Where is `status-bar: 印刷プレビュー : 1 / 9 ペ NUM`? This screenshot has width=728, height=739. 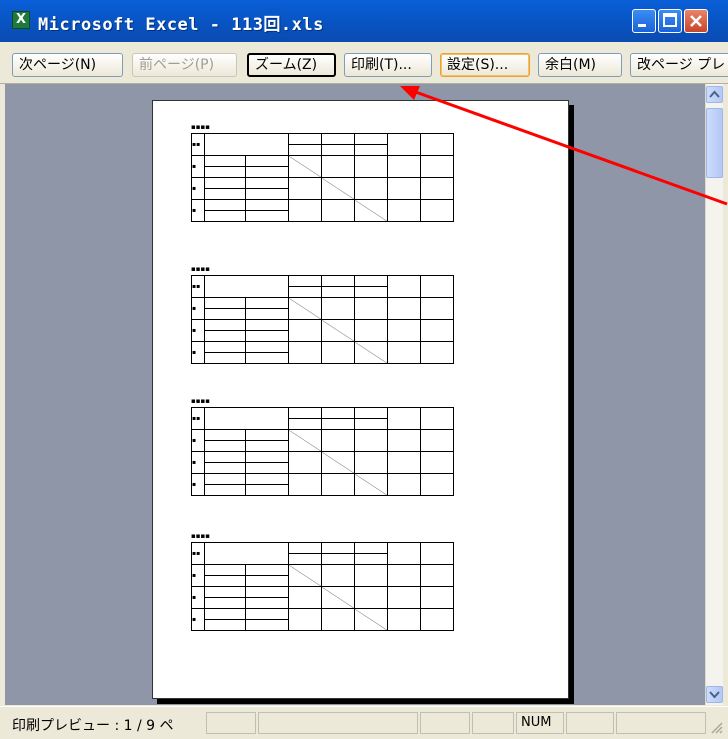
status-bar: 印刷プレビュー : 1 / 9 ペ NUM is located at coordinates (364, 722).